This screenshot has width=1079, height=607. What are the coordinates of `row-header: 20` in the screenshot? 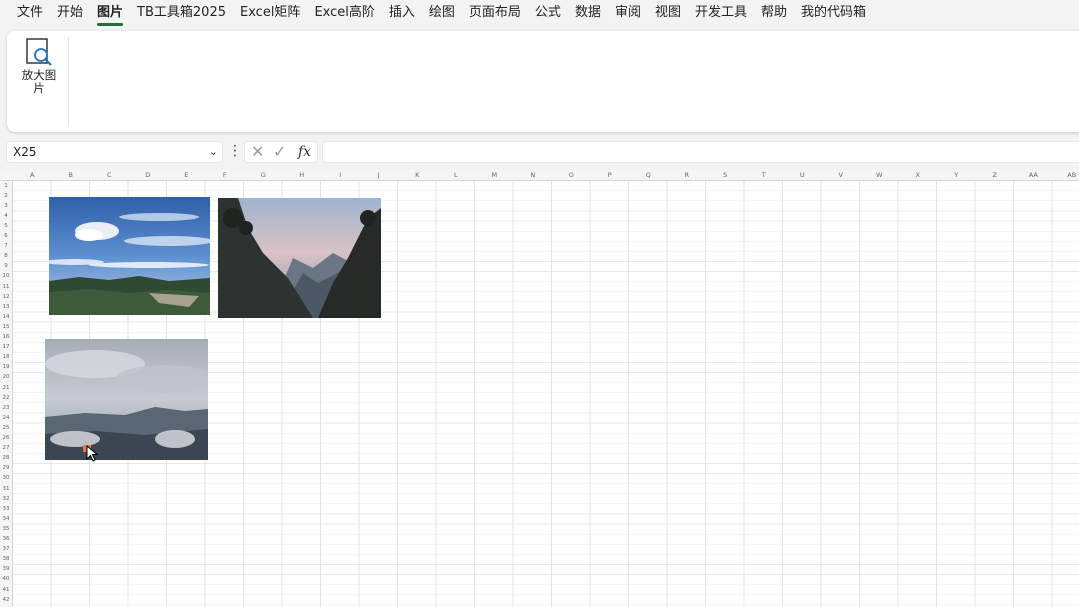 It's located at (6, 377).